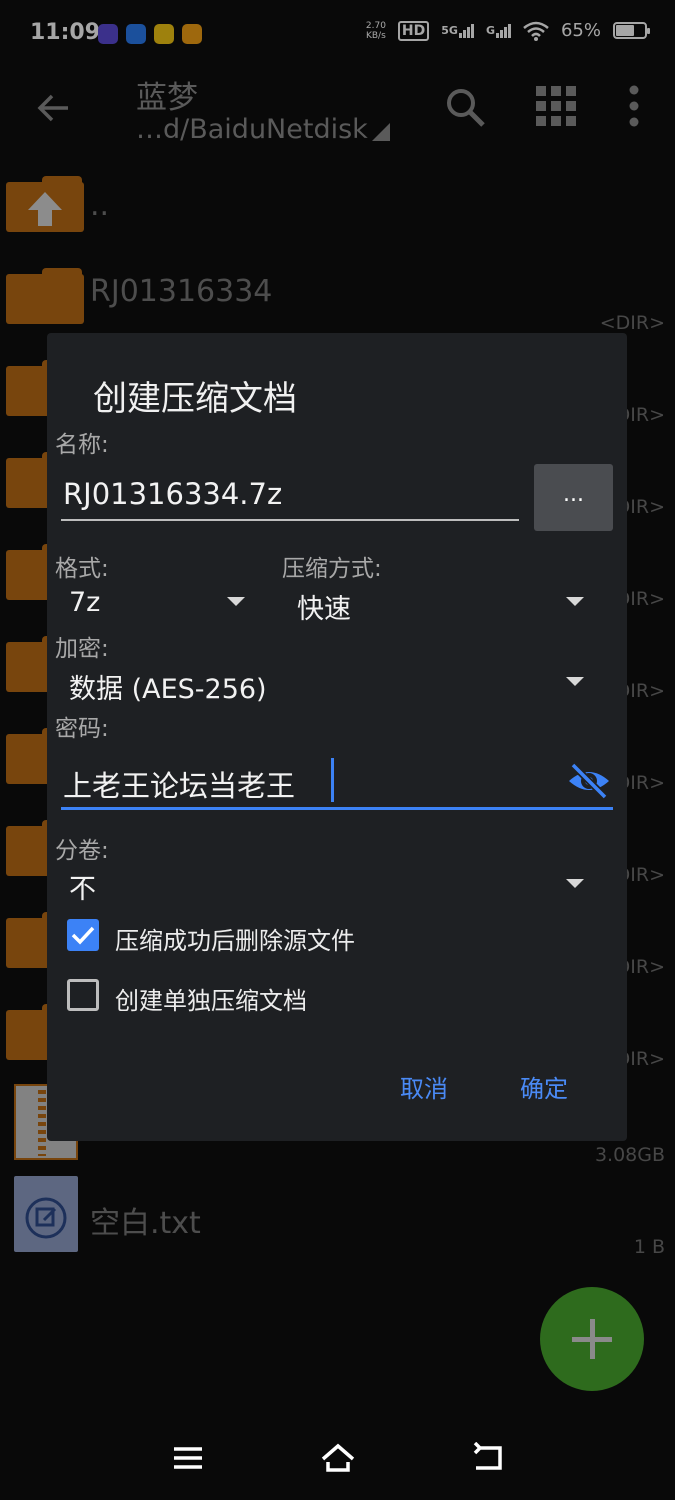 This screenshot has height=1500, width=675. What do you see at coordinates (424, 1086) in the screenshot?
I see `cancel-button: 取消` at bounding box center [424, 1086].